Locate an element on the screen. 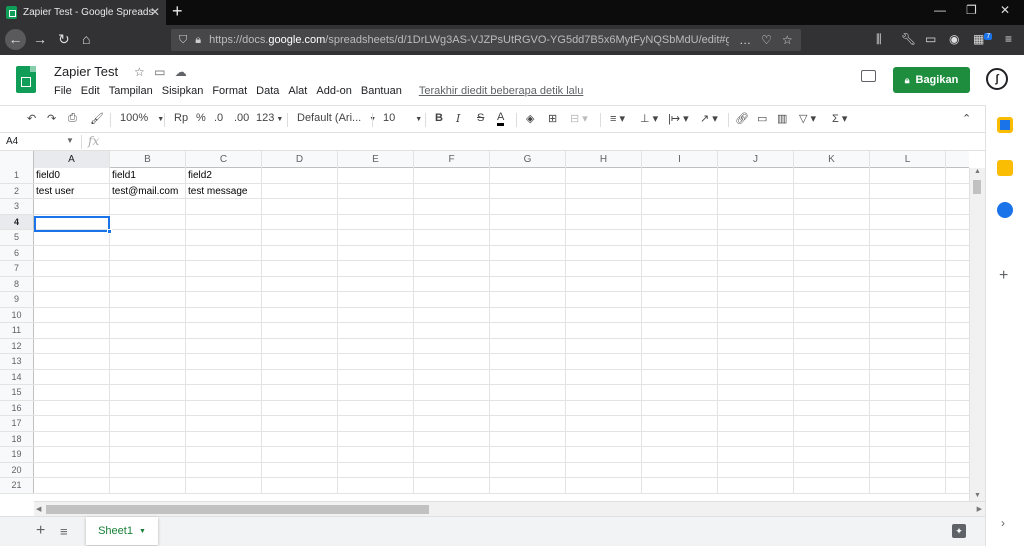 The image size is (1024, 546). print-icon: ⎙ is located at coordinates (72, 118).